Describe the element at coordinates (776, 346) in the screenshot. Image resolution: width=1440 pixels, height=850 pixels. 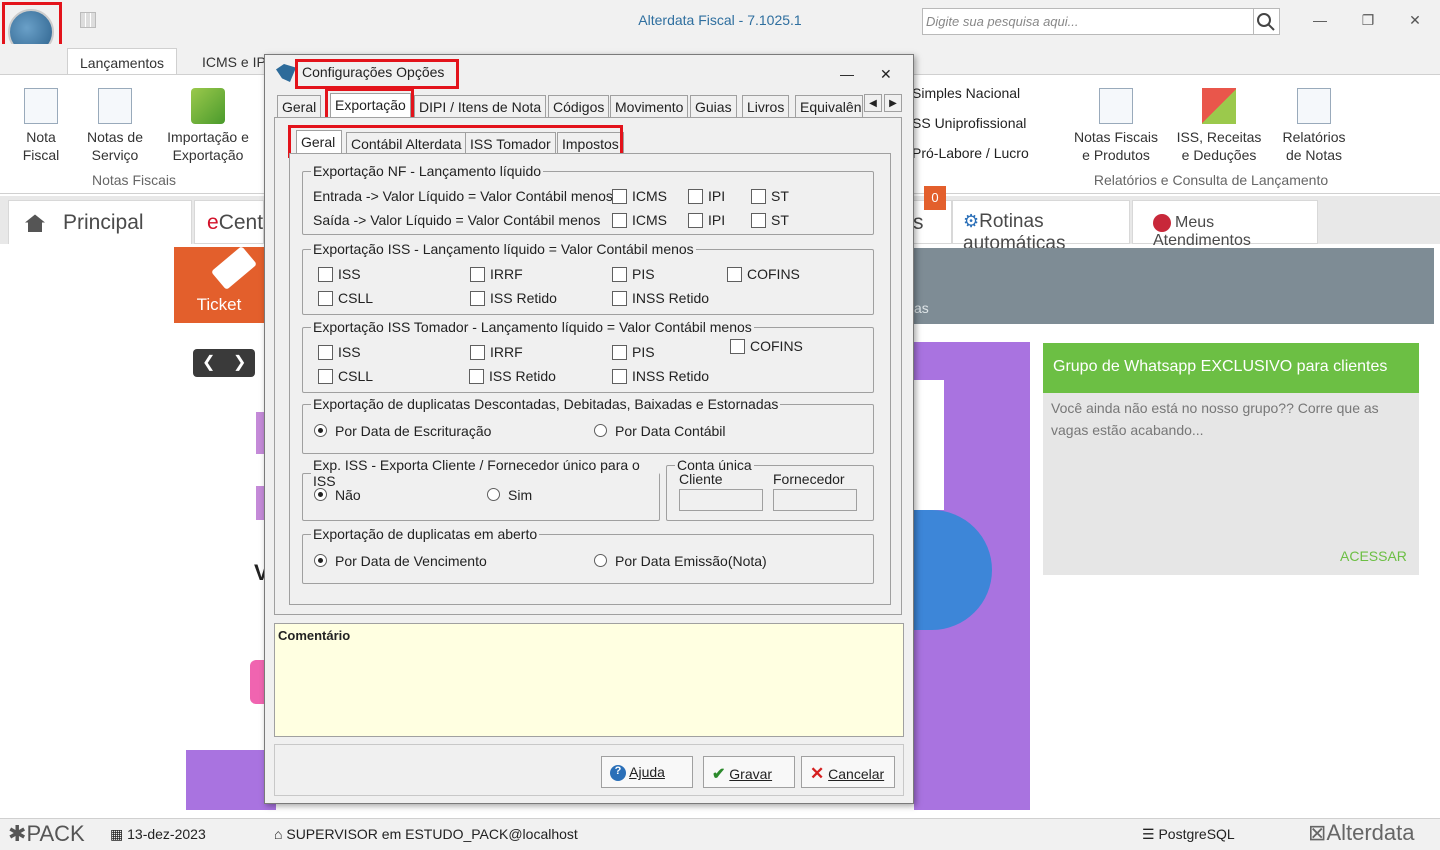
I see `isst-cofins-label: COFINS` at that location.